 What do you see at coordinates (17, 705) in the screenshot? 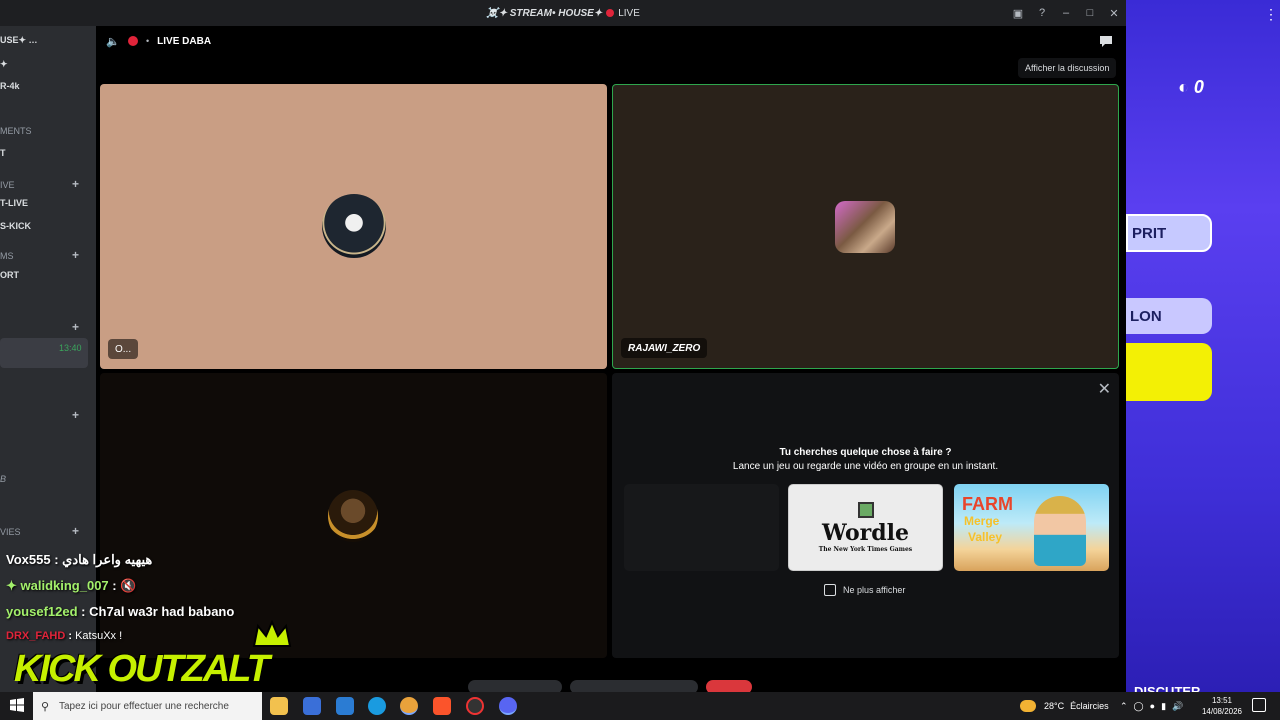
I see `windows-start-icon` at bounding box center [17, 705].